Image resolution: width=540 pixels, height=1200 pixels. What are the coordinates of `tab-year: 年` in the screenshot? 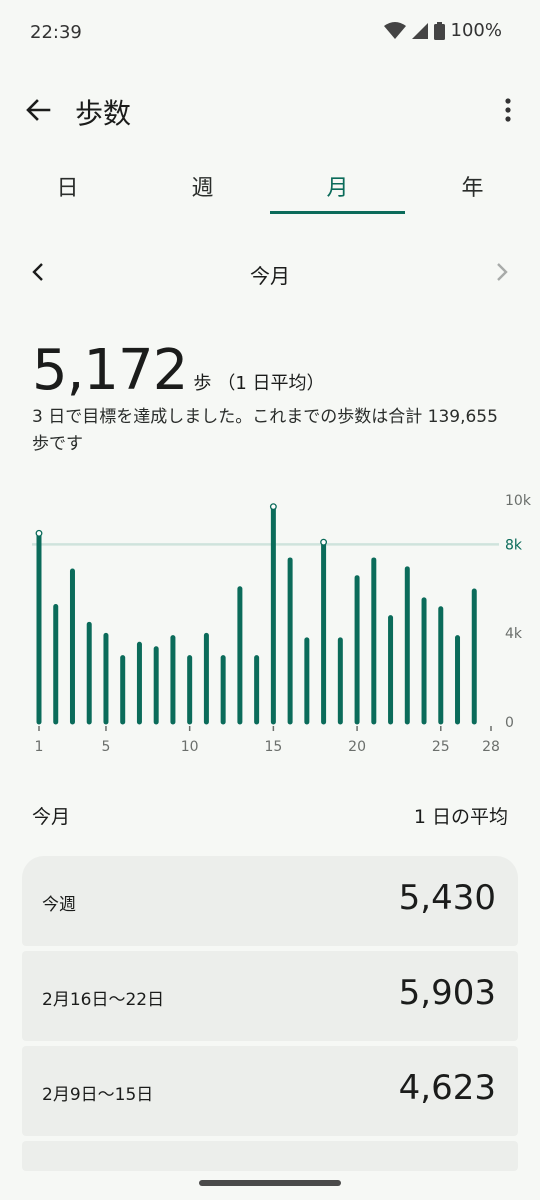 It's located at (472, 182).